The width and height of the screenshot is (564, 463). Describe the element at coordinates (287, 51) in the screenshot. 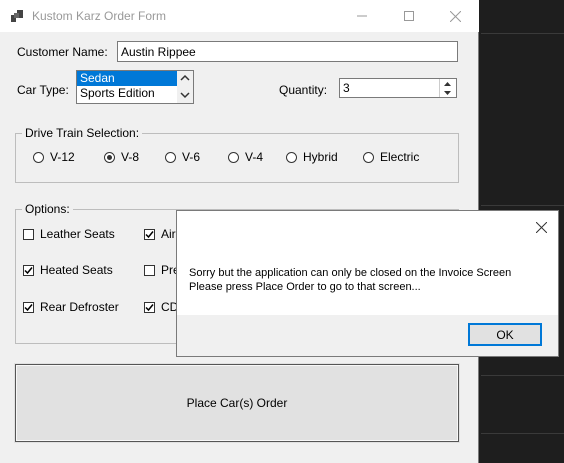

I see `customer-name-input` at that location.